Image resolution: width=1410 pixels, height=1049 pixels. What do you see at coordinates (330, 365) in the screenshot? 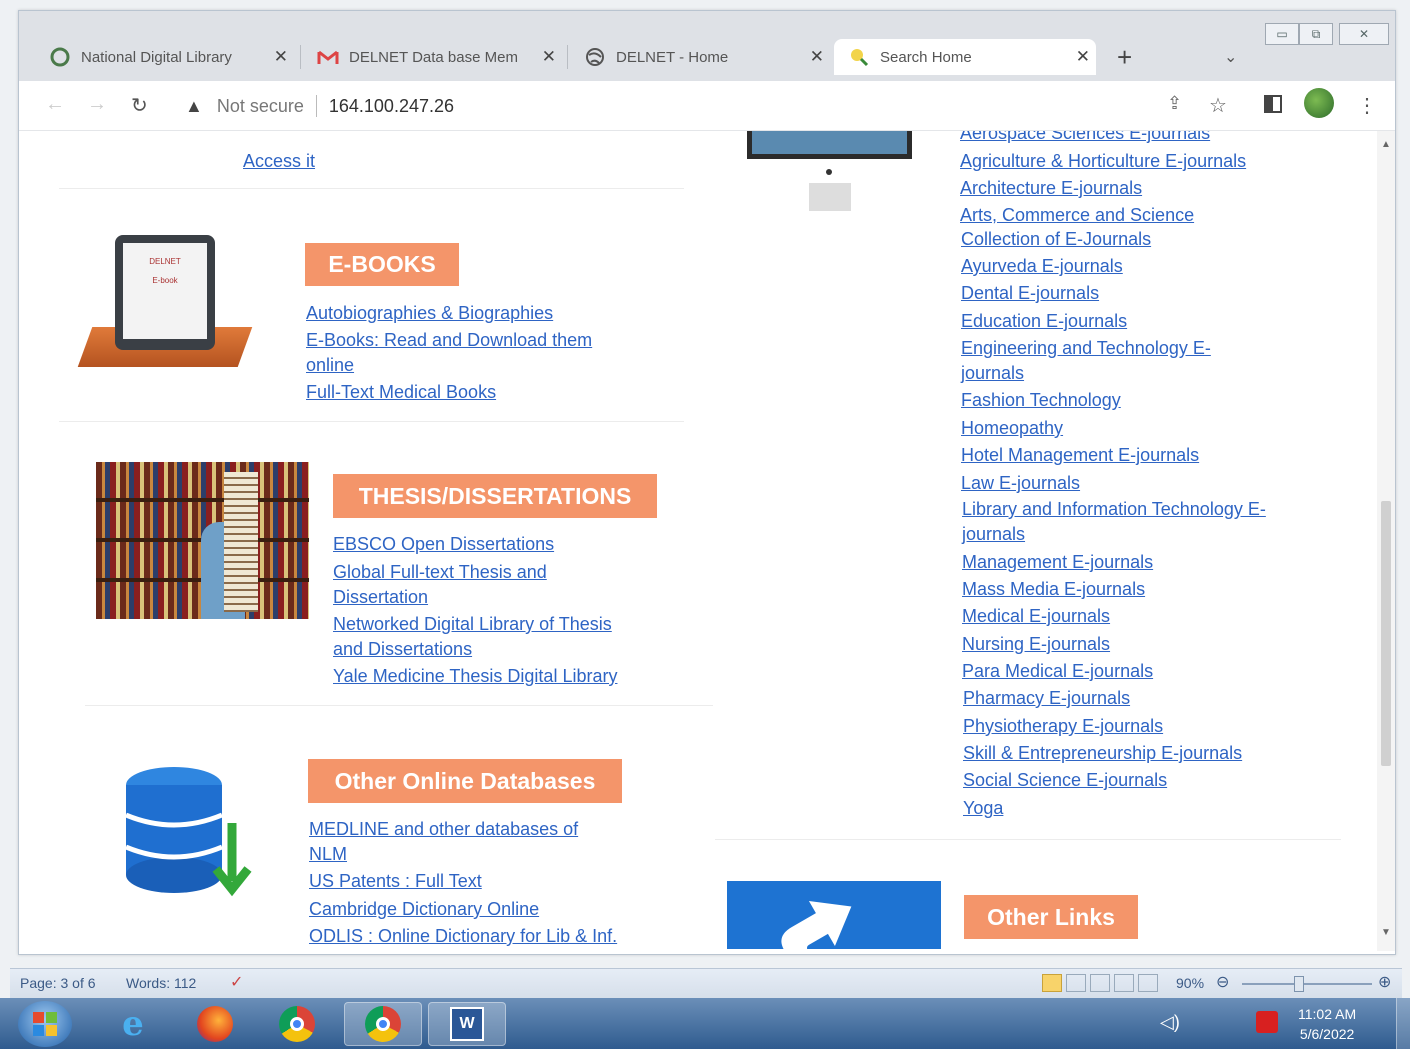
I see `ebook-link: online` at bounding box center [330, 365].